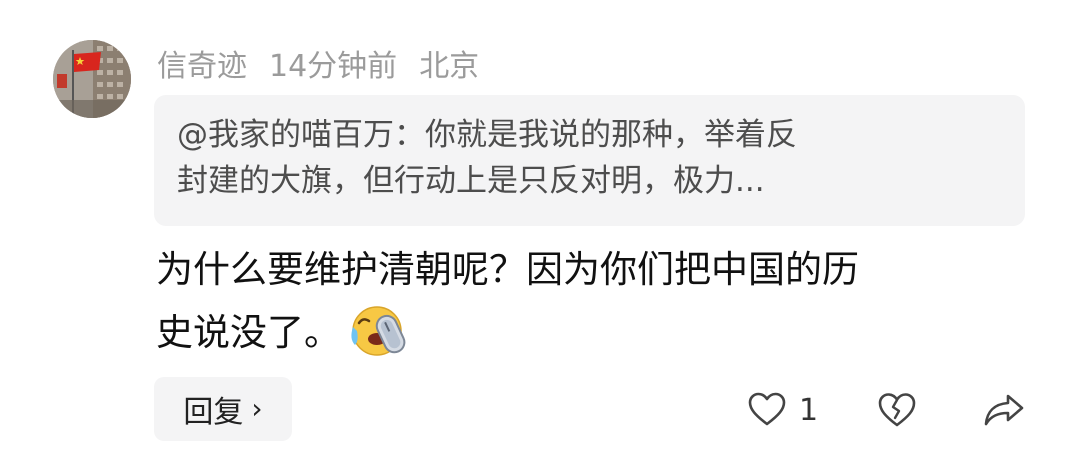 This screenshot has width=1080, height=474. Describe the element at coordinates (202, 63) in the screenshot. I see `username: 信奇迹` at that location.